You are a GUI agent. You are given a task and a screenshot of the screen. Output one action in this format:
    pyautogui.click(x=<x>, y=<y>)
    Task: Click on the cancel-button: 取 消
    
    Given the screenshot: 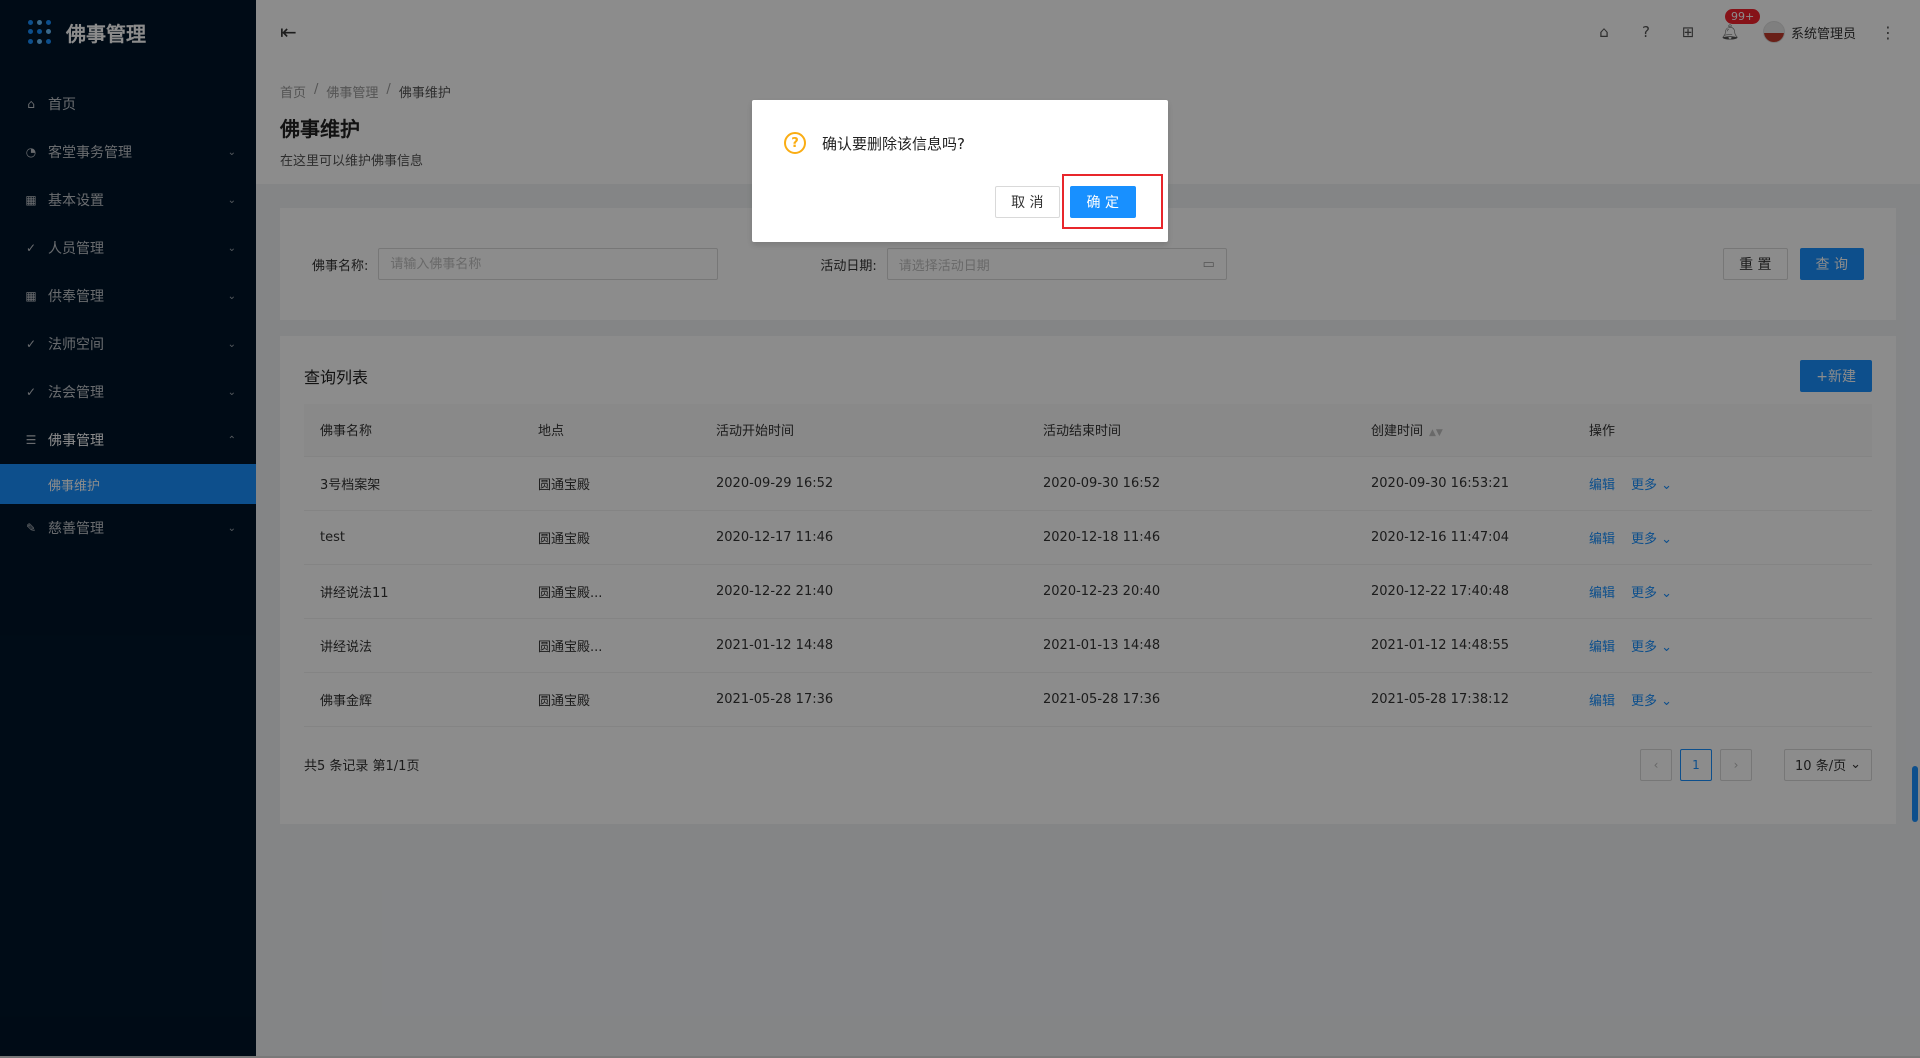 What is the action you would take?
    pyautogui.click(x=1027, y=202)
    